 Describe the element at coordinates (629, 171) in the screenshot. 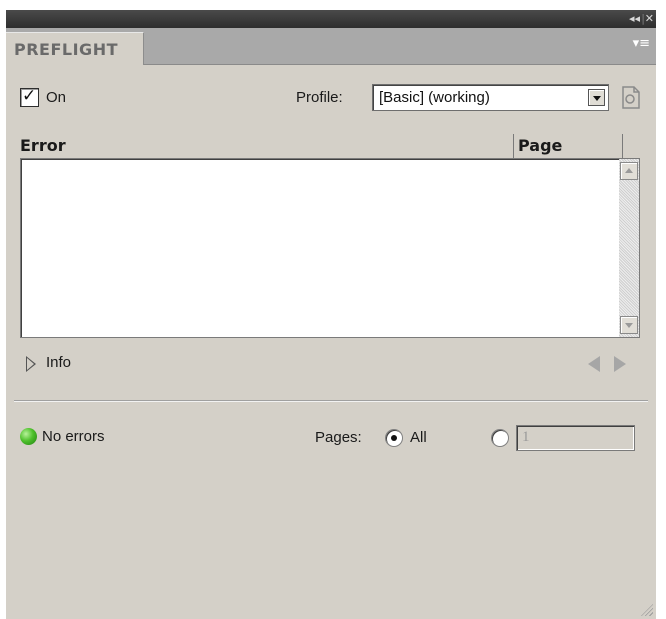

I see `scroll-up-icon` at that location.